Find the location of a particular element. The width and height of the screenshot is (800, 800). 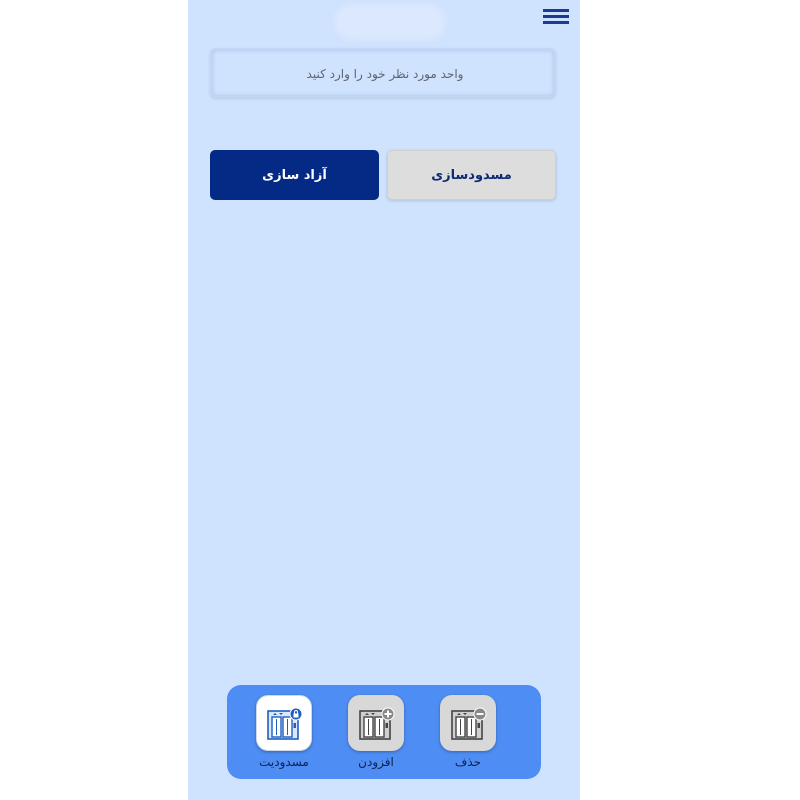

unit-search-input is located at coordinates (385, 74).